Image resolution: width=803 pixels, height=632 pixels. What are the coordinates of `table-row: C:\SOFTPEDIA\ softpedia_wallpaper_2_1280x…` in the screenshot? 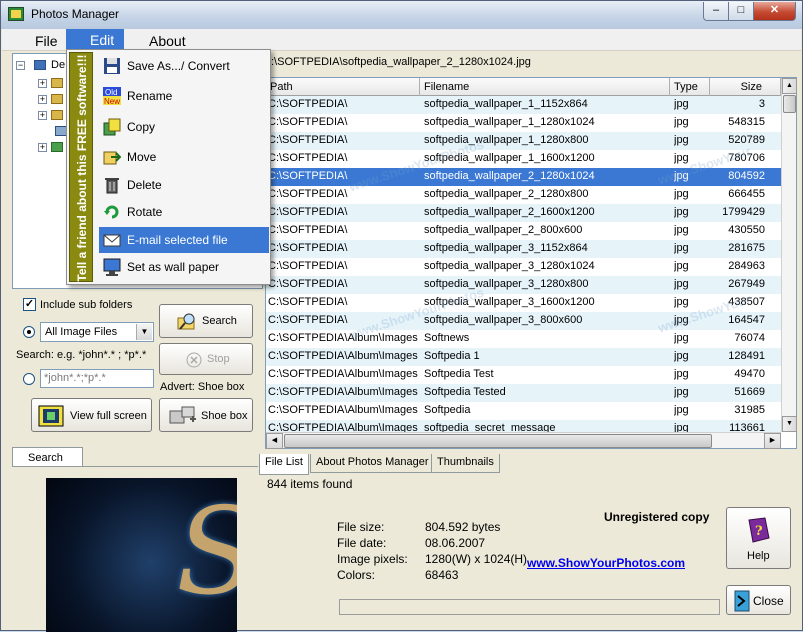 It's located at (523, 195).